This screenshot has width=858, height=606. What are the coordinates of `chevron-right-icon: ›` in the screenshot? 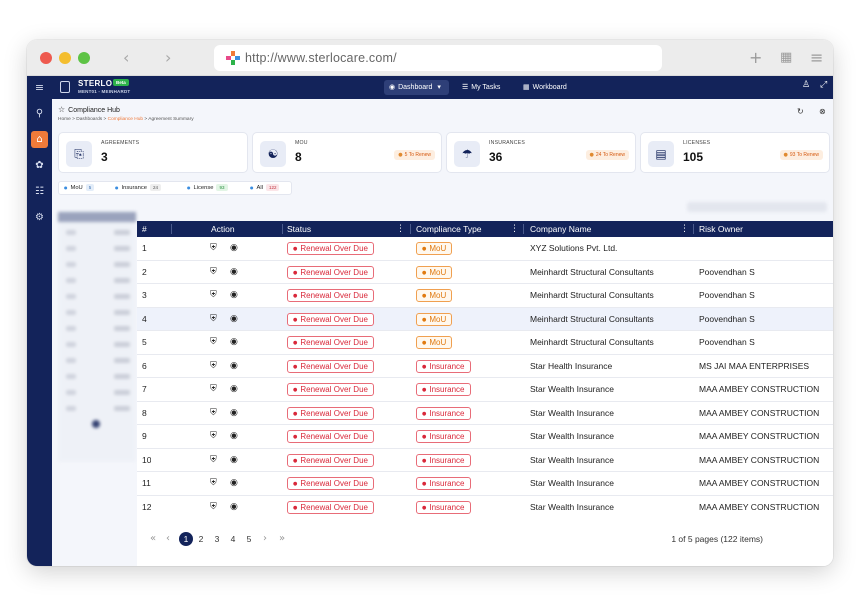 It's located at (168, 57).